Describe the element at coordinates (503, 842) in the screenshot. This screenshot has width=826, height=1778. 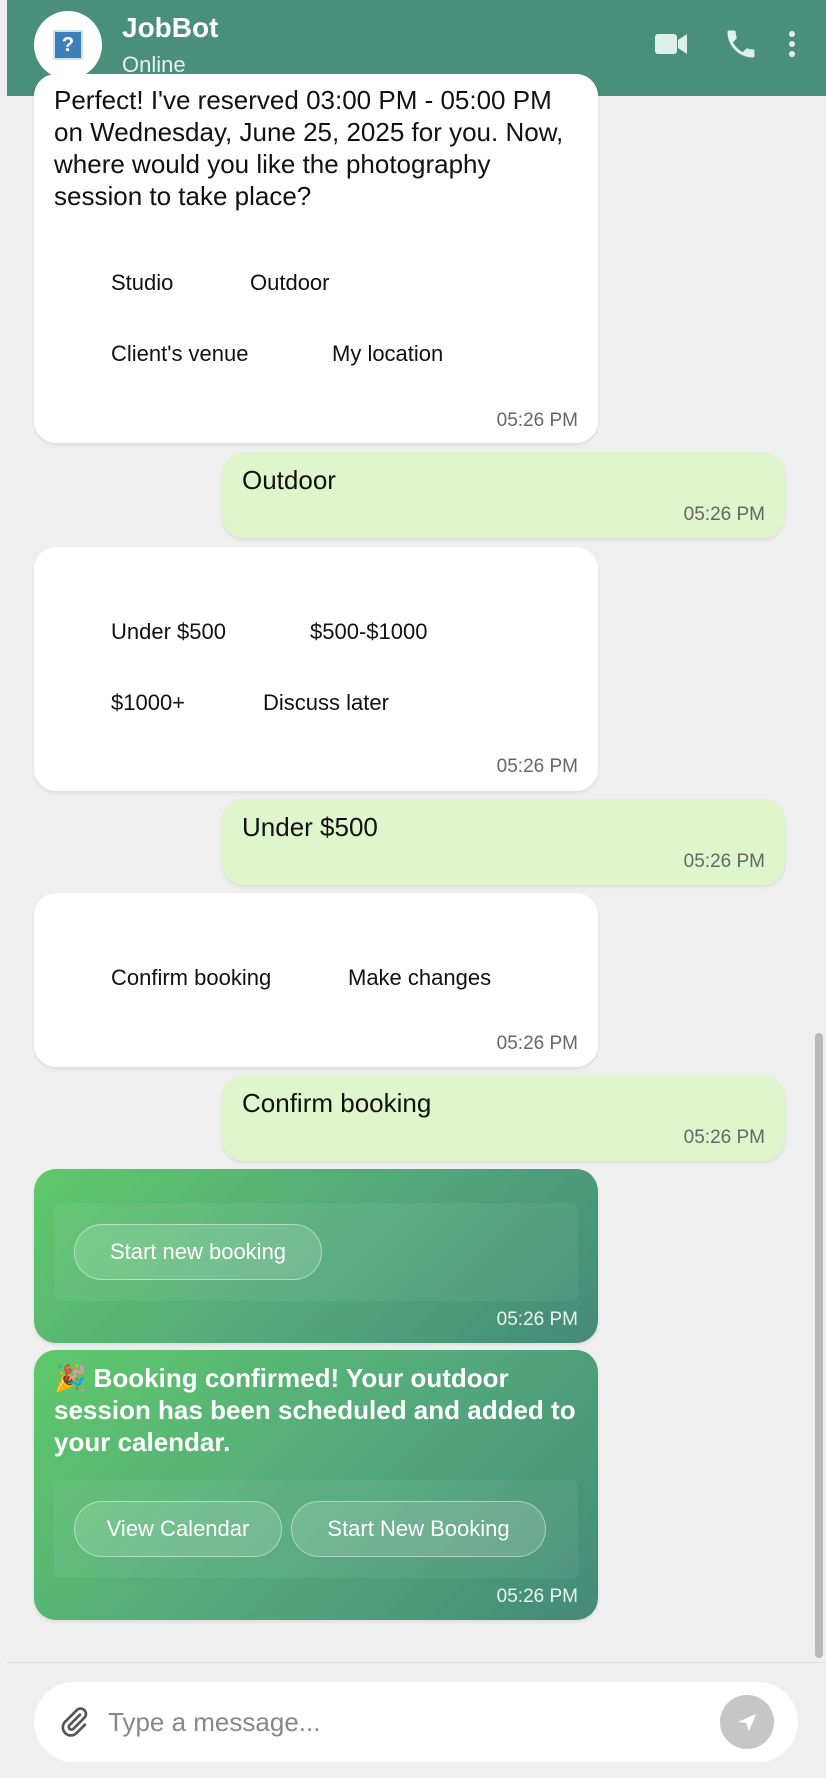
I see `user-message: Under $500 05:26 PM` at that location.